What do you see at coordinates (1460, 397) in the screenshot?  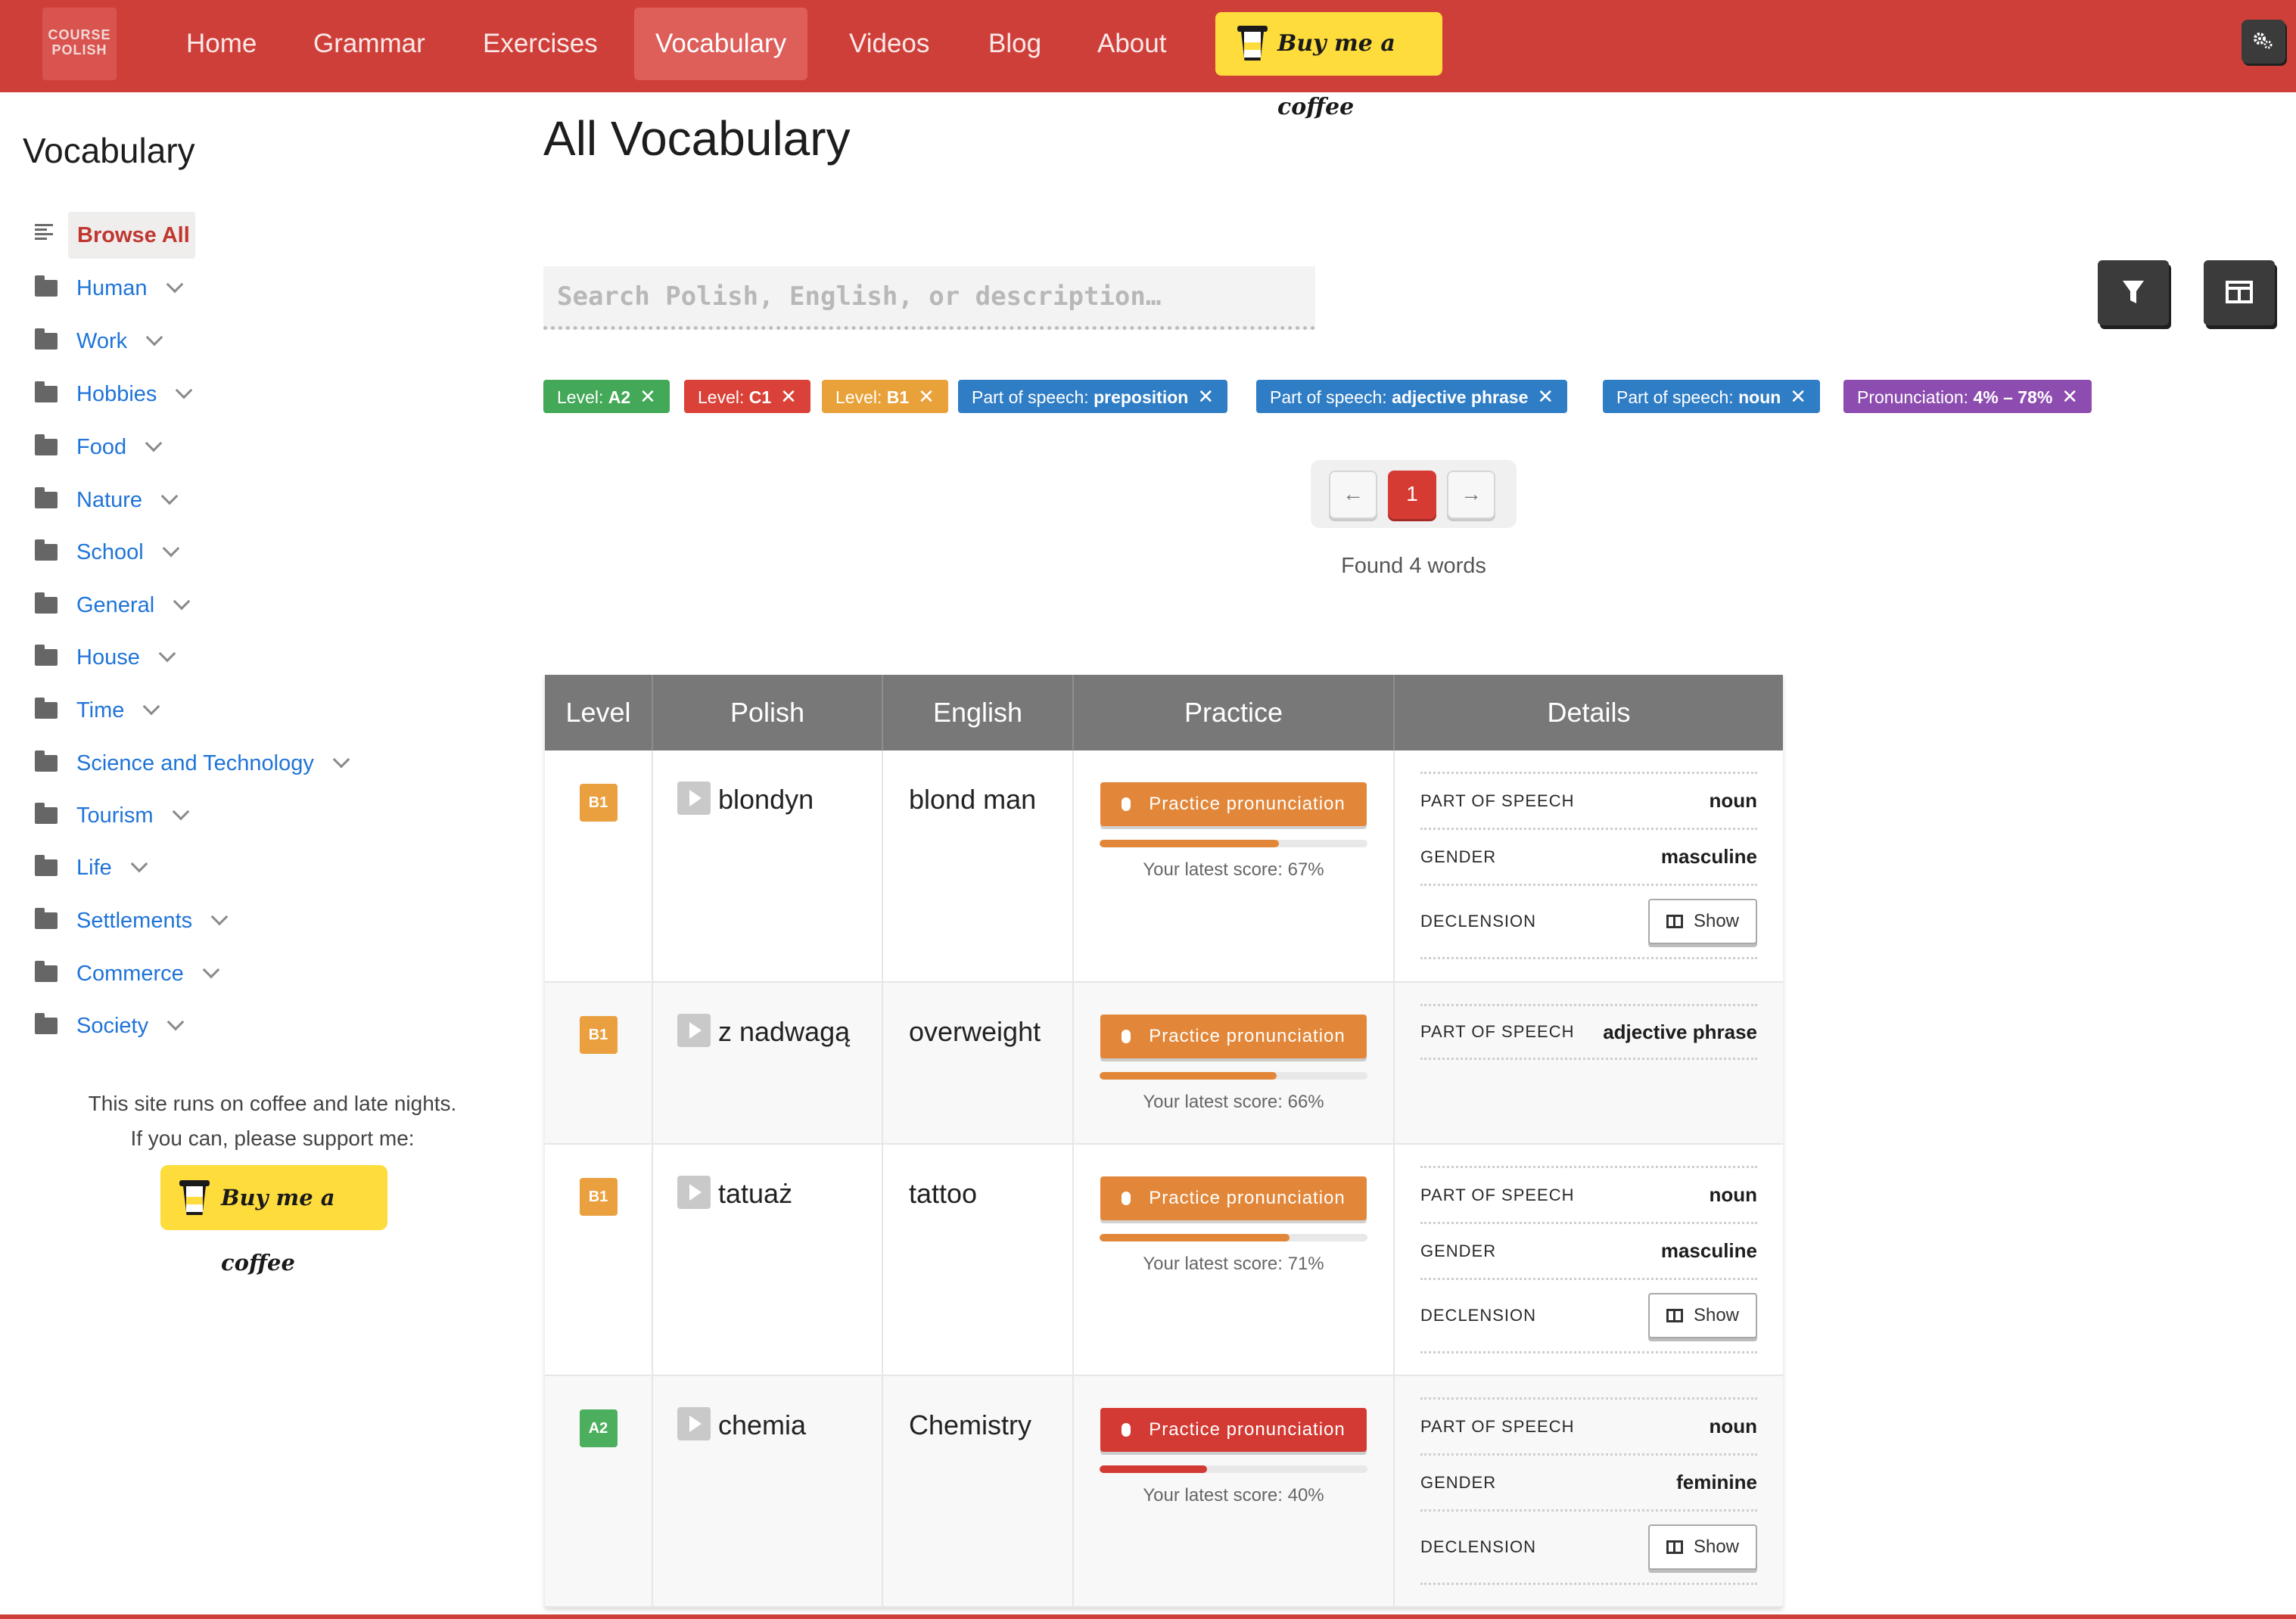 I see `chip-value: adjective phrase` at bounding box center [1460, 397].